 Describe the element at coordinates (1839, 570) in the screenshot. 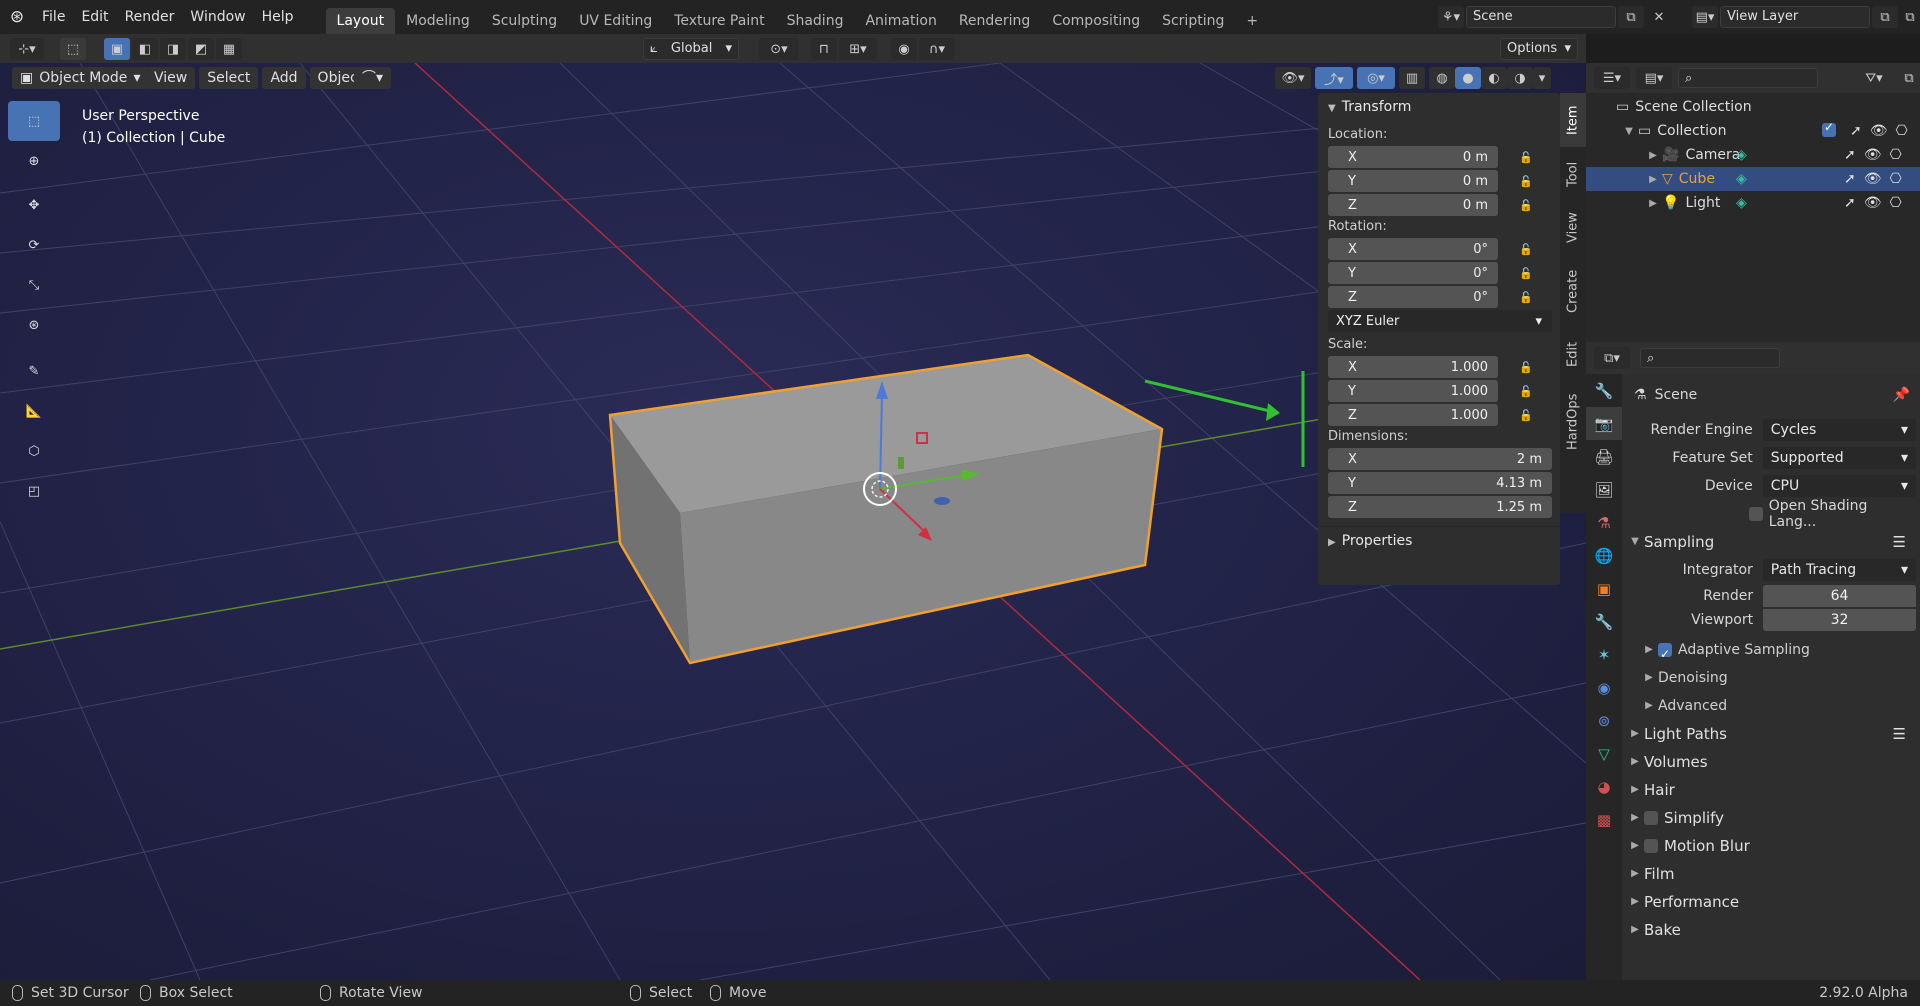

I see `integrator-dropdown: Path Tracing ▾` at that location.